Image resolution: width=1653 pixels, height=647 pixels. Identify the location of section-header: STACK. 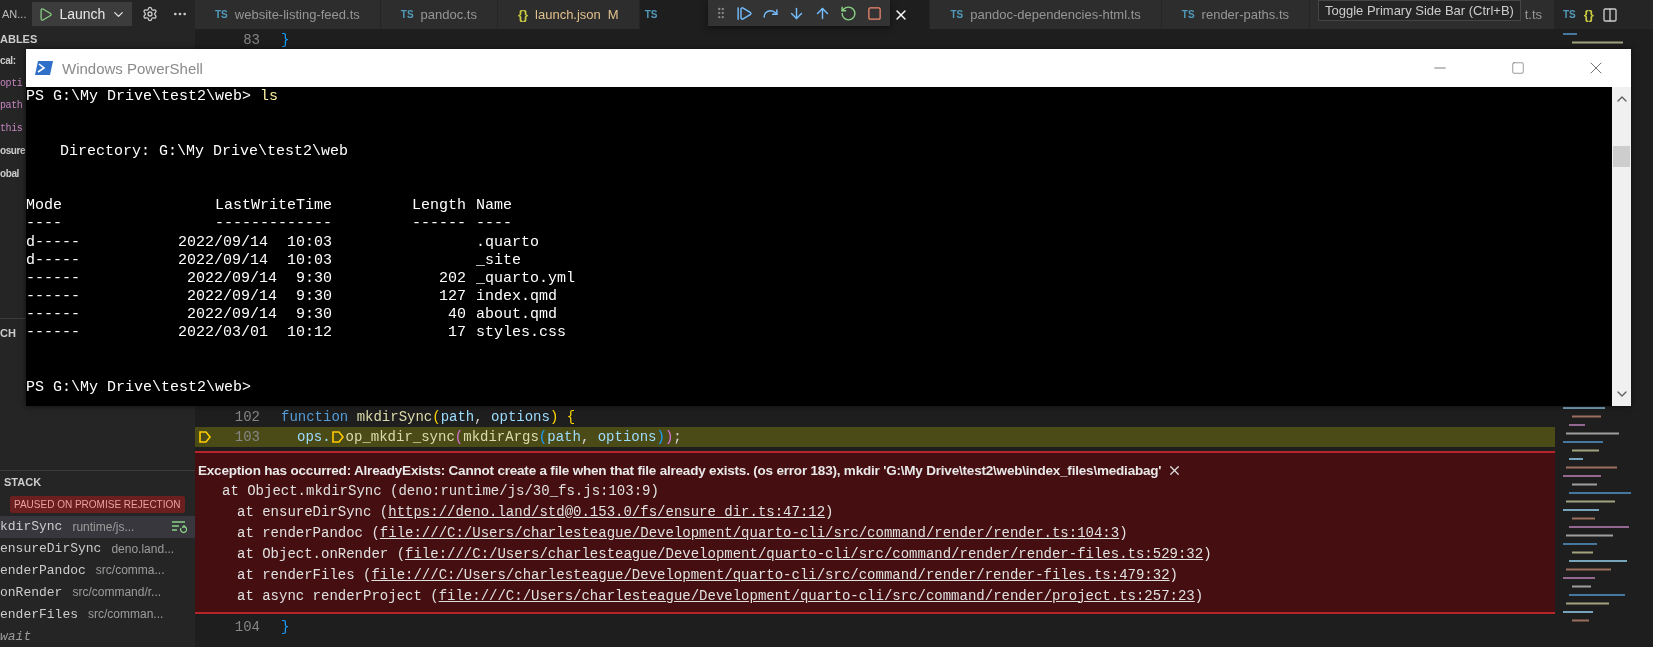
(21, 482).